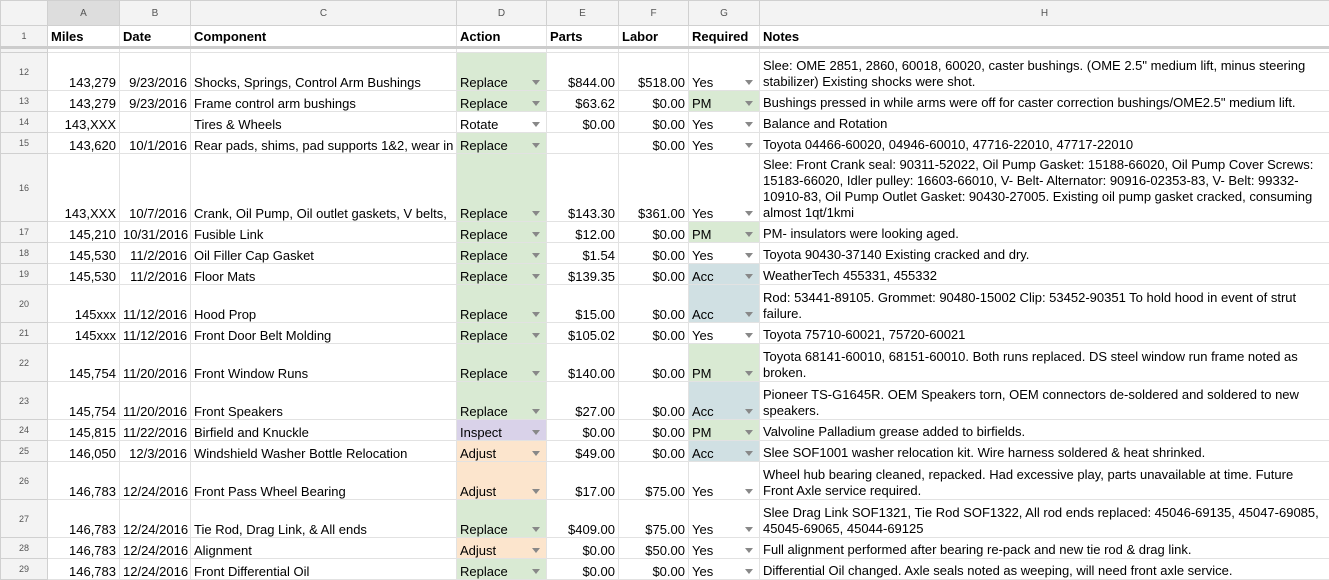 This screenshot has width=1329, height=580. I want to click on parts-cell, so click(583, 143).